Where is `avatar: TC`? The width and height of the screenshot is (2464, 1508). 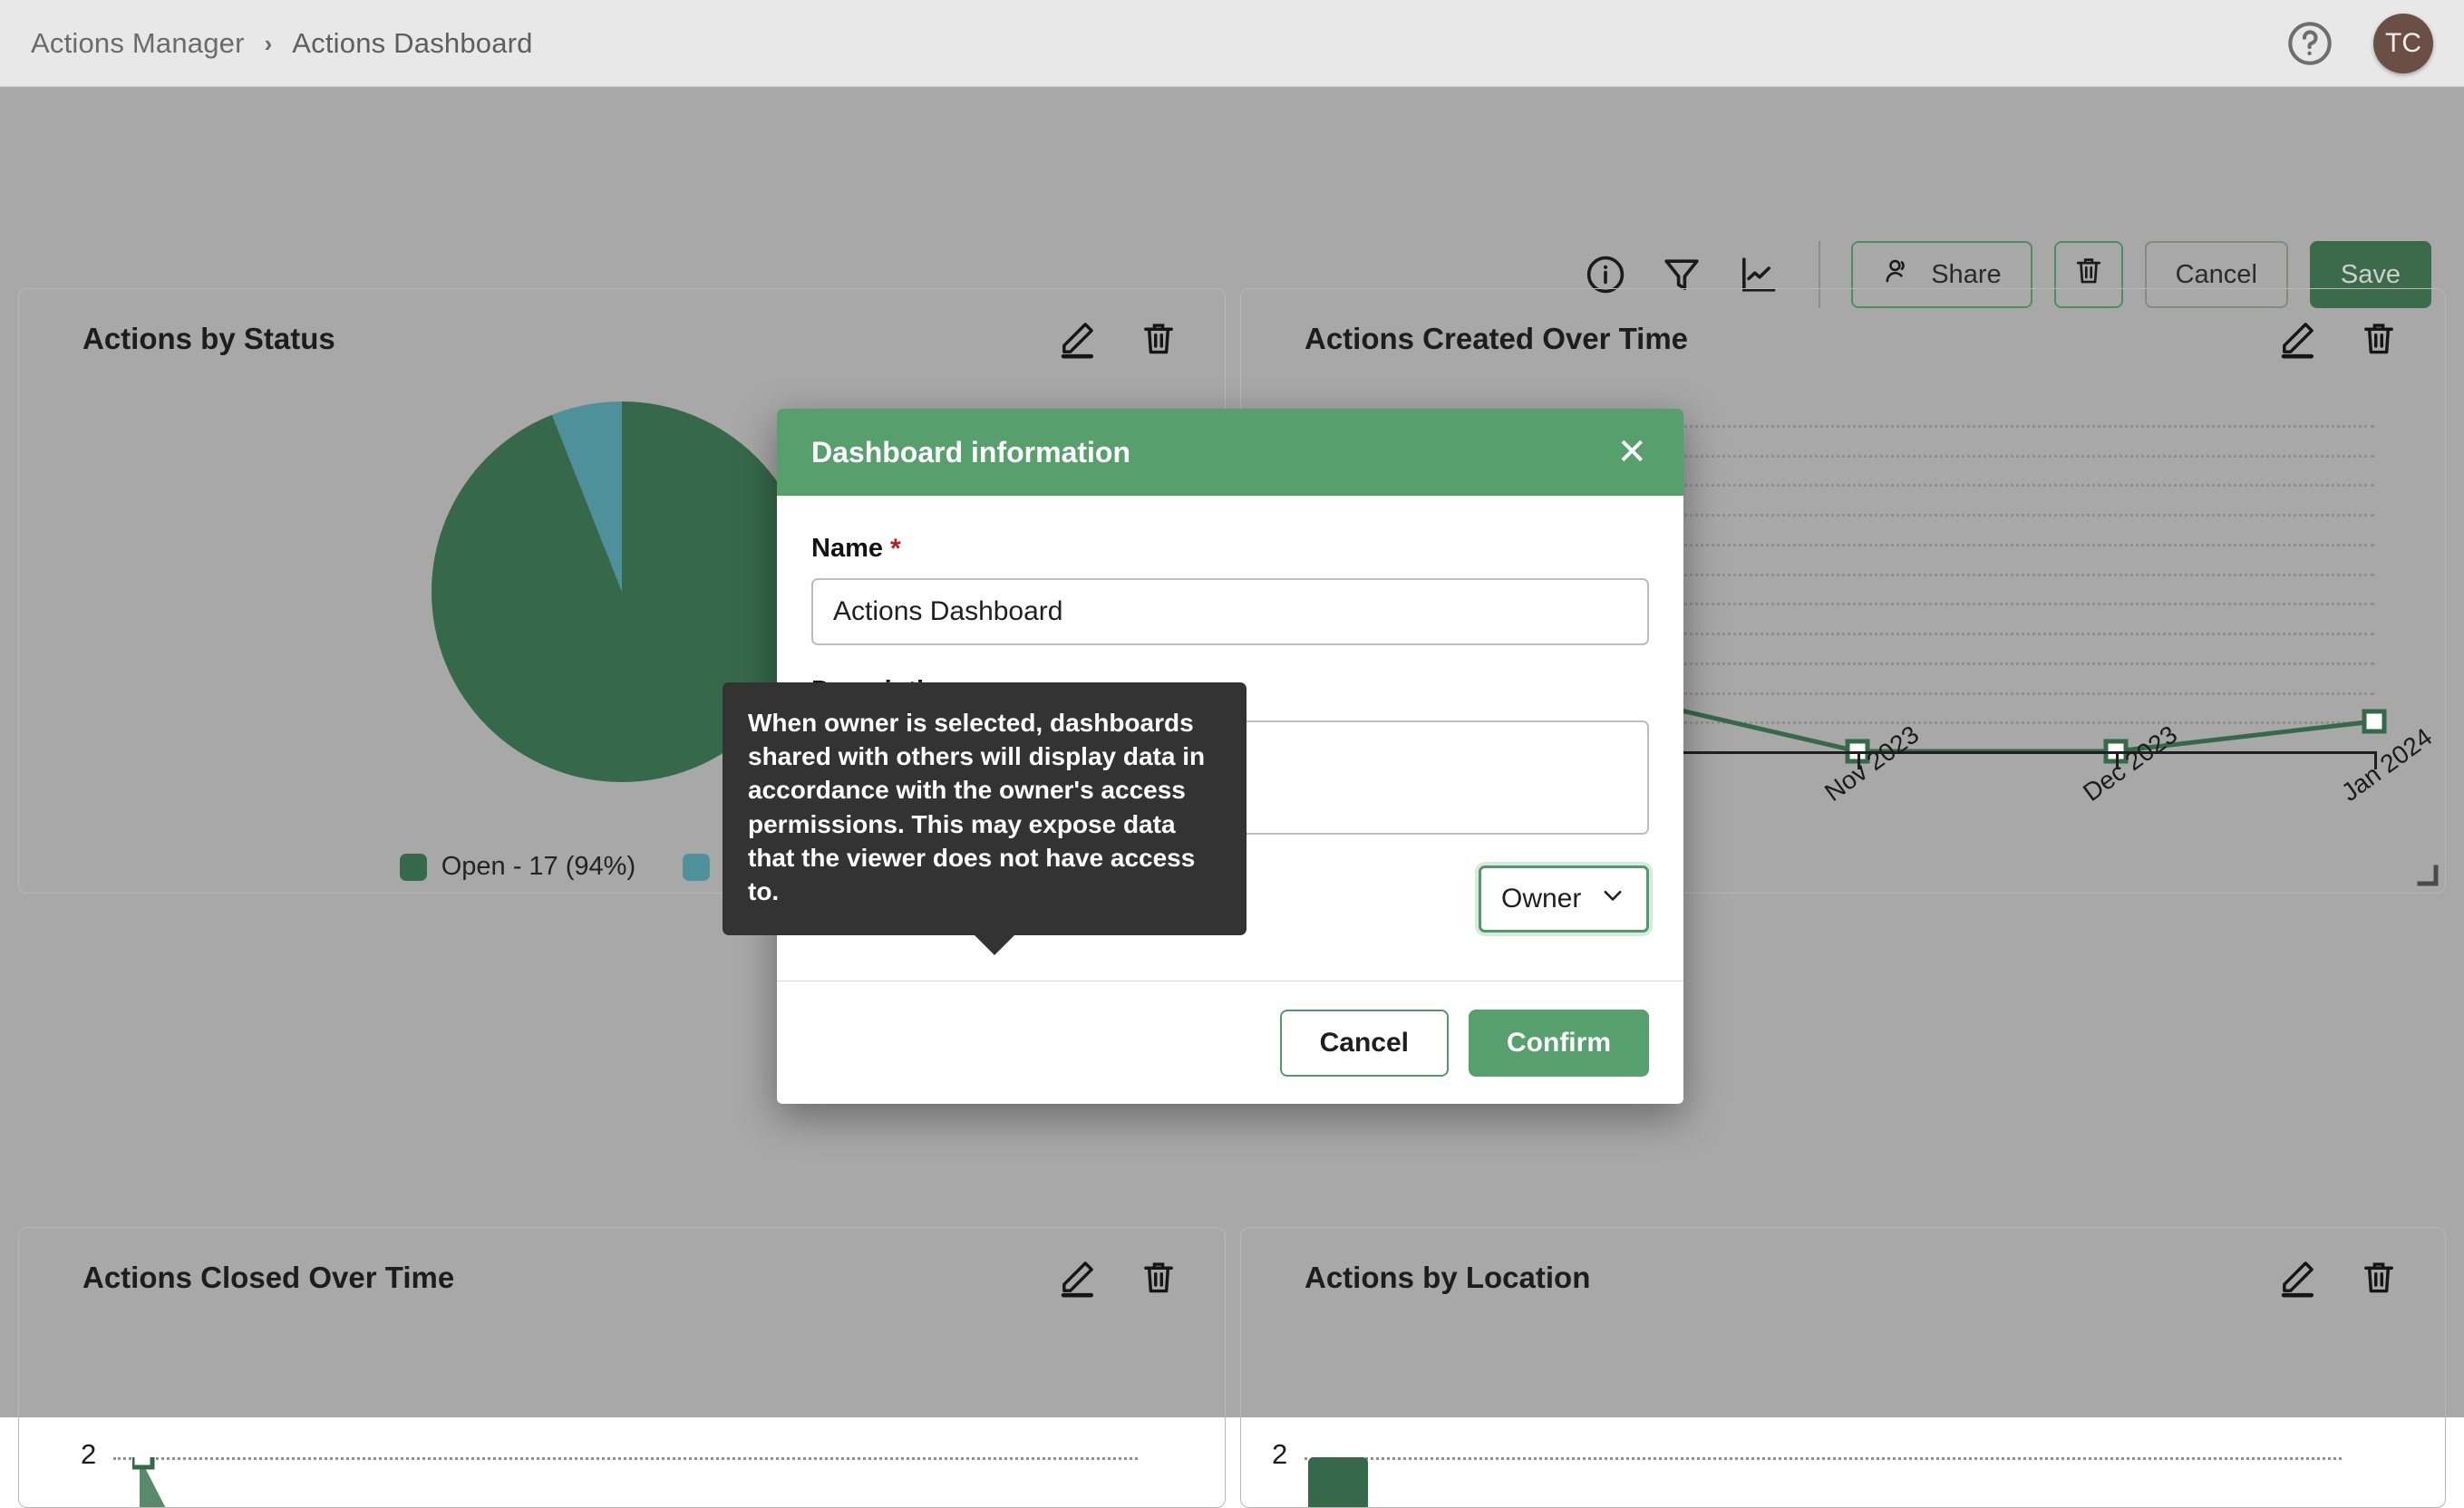 avatar: TC is located at coordinates (2403, 43).